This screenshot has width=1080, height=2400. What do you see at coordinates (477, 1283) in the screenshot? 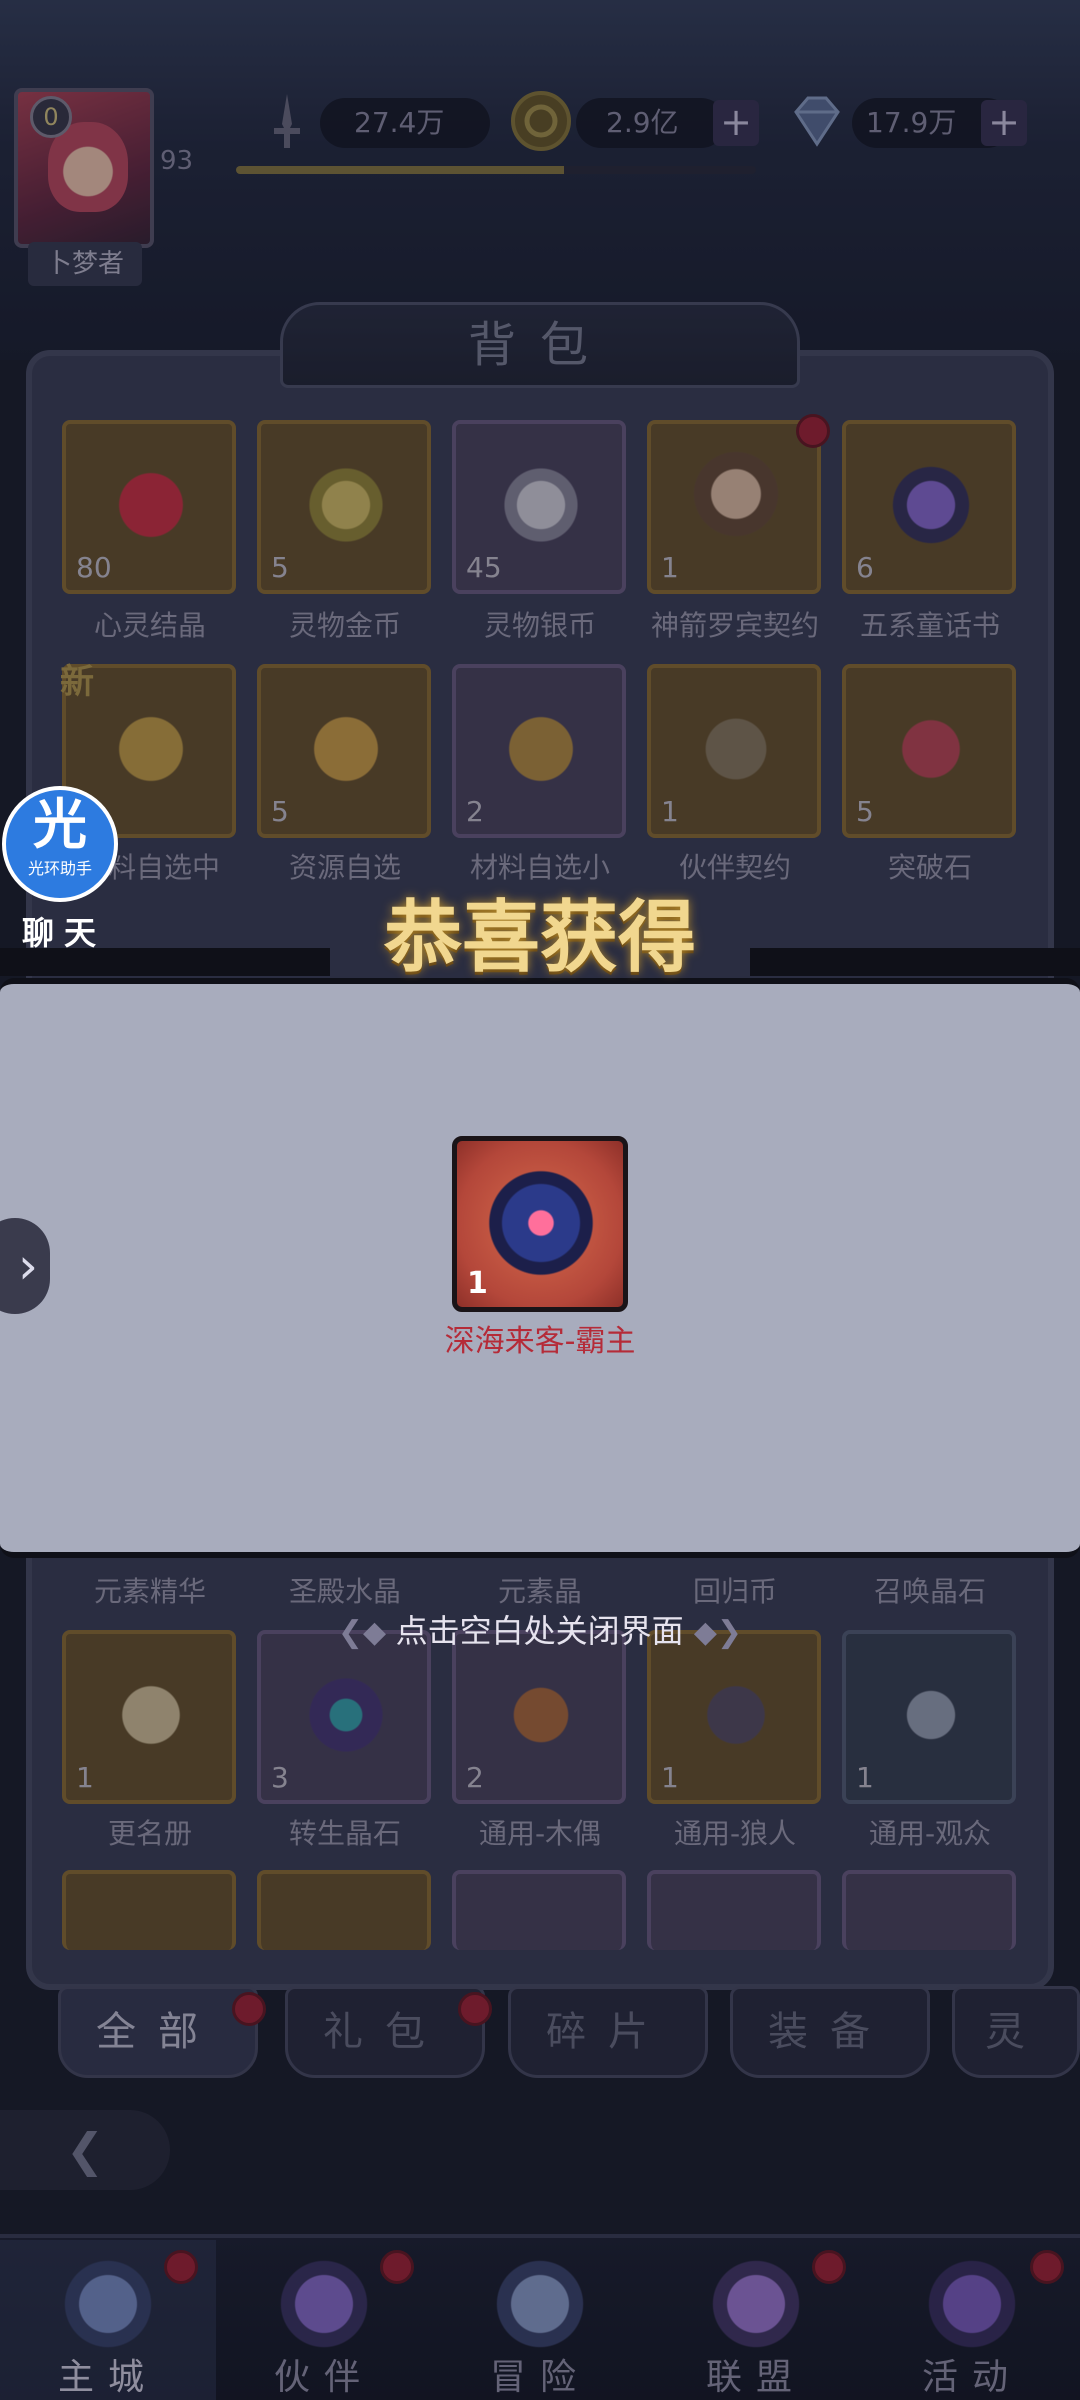
I see `reward-item-count: 1` at bounding box center [477, 1283].